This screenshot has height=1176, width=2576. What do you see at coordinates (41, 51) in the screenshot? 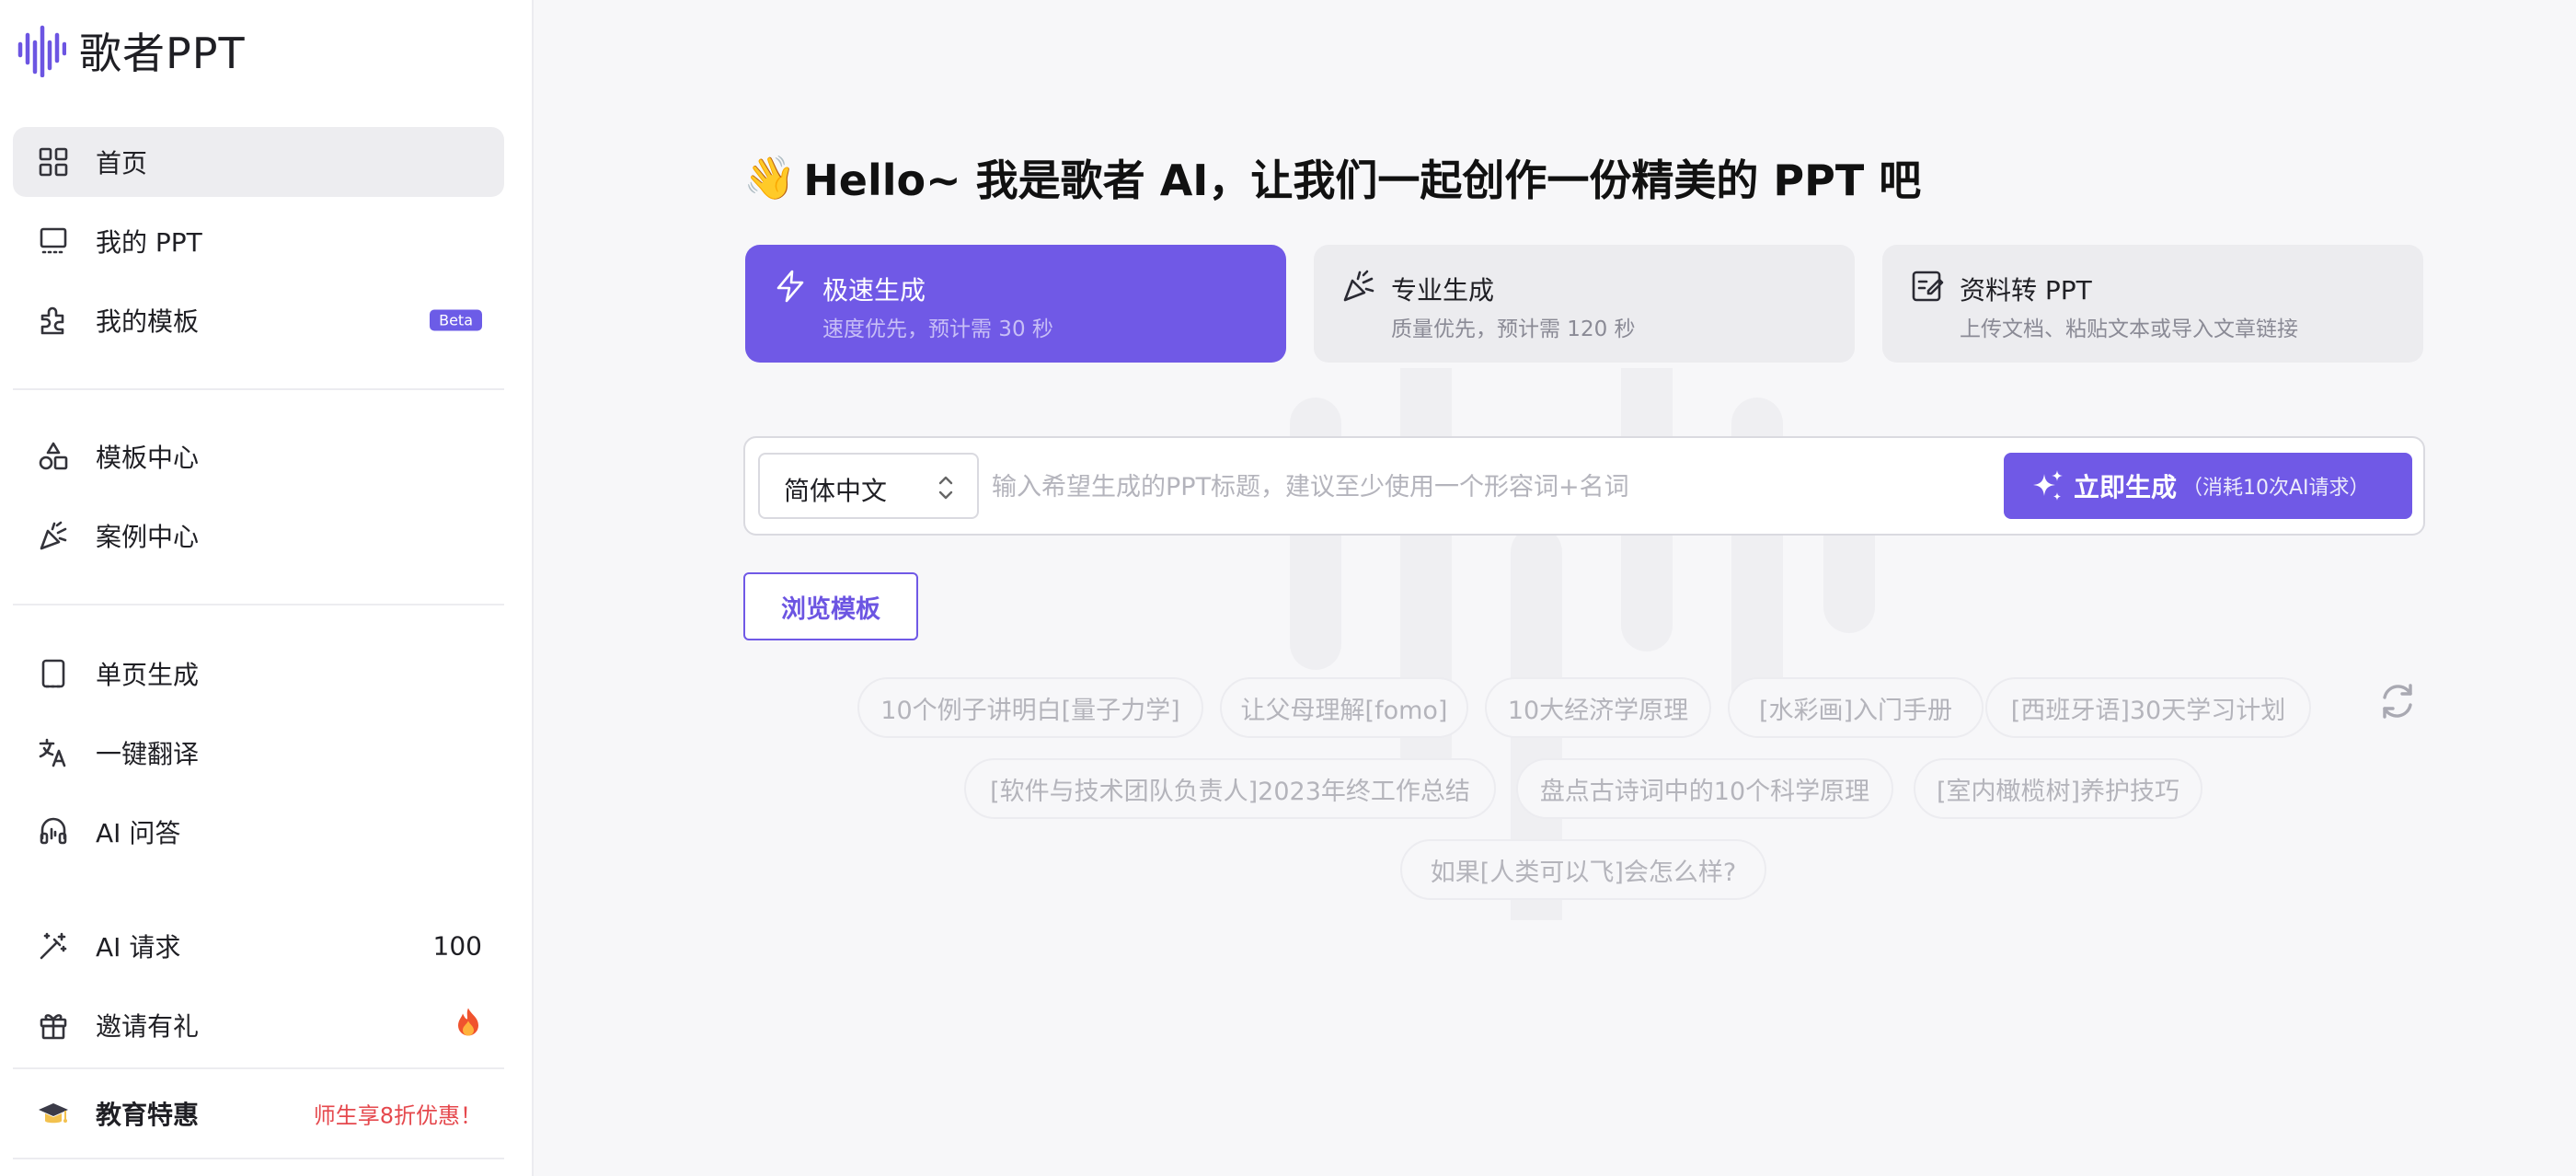
I see `logo-icon` at bounding box center [41, 51].